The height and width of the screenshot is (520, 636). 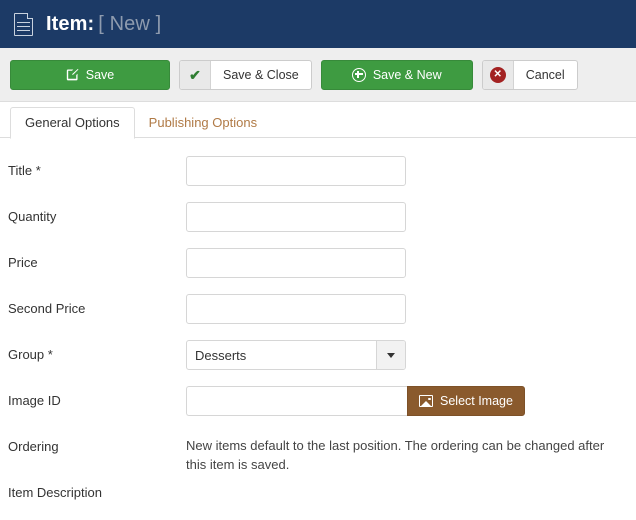 I want to click on form-row-quantity: Quantity, so click(x=318, y=225).